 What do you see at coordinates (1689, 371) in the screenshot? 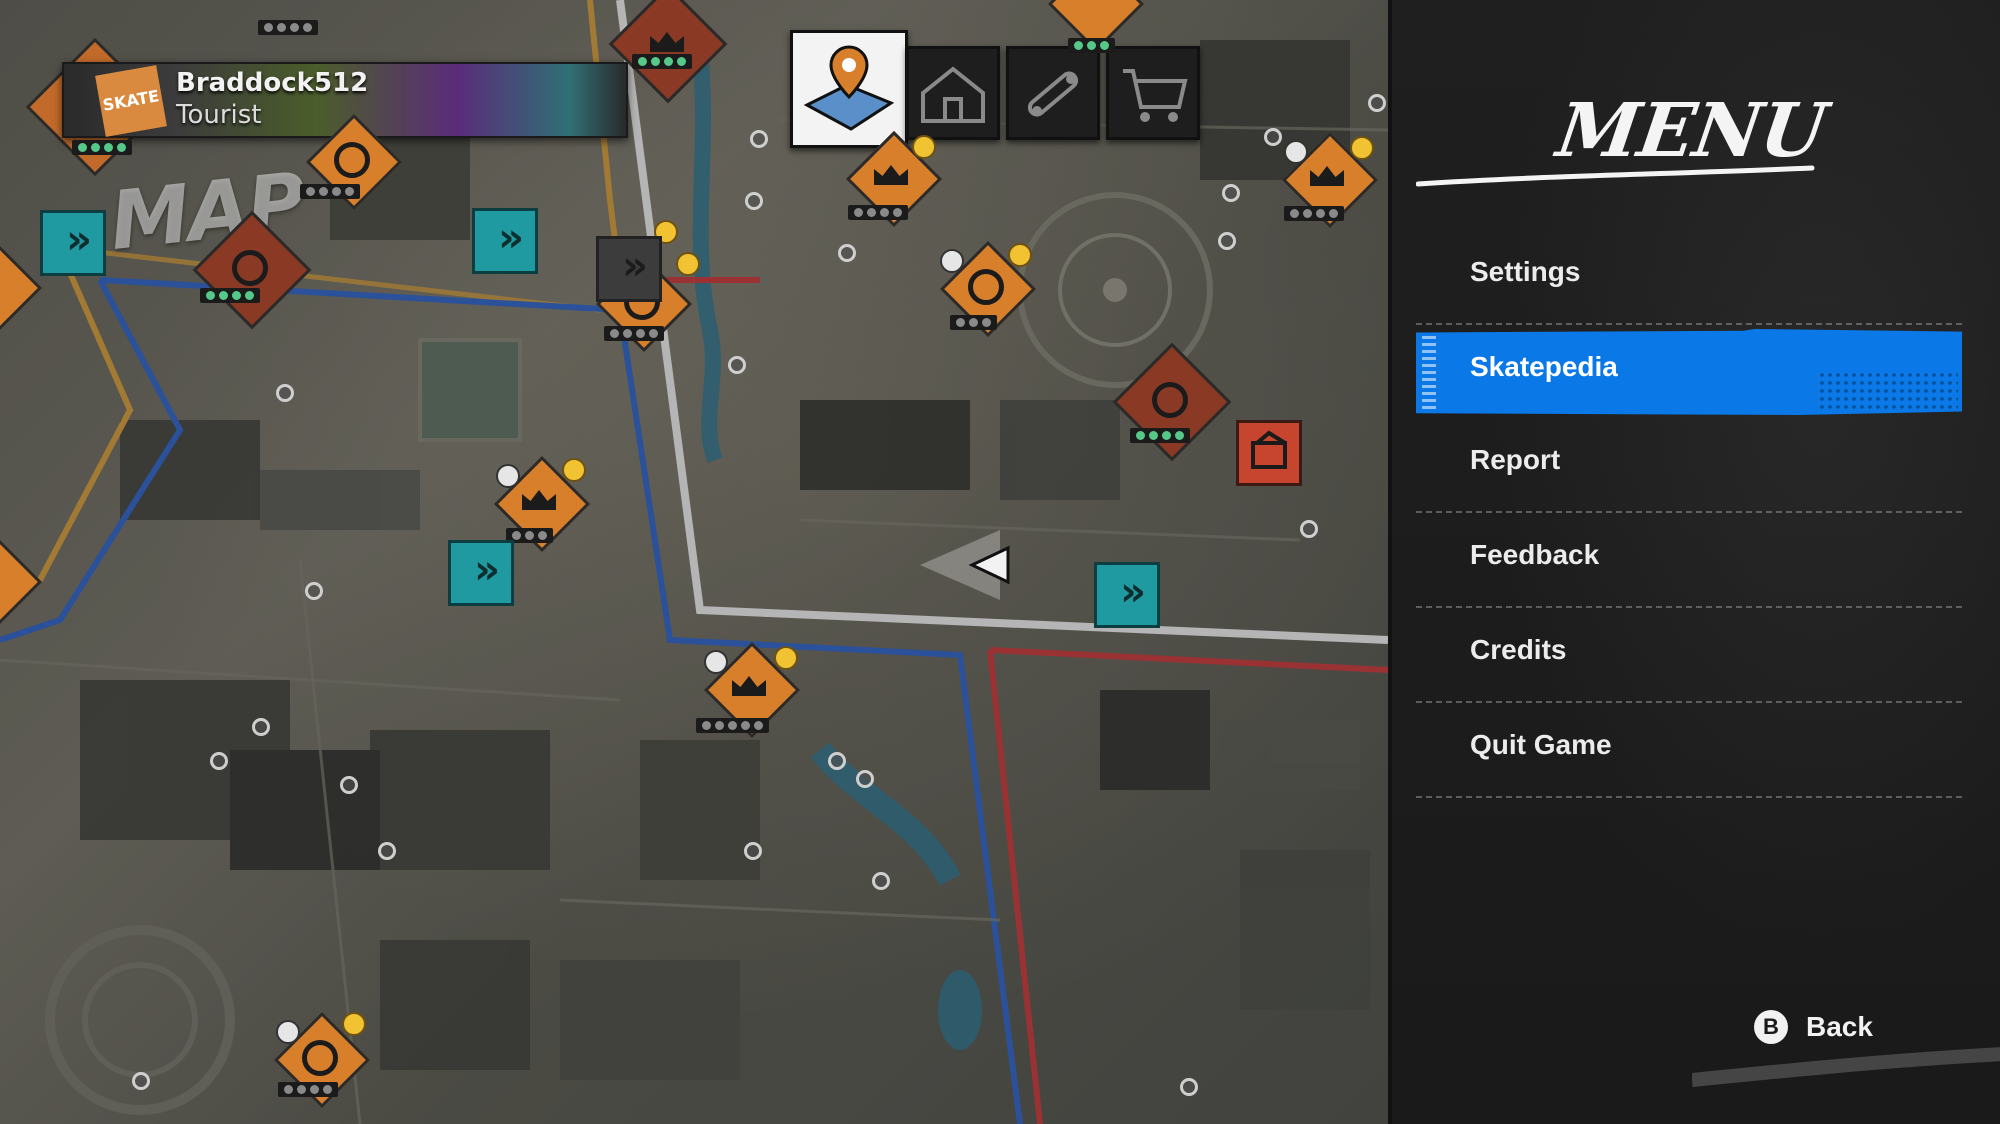
I see `menu-item-skatepedia: Skatepedia` at bounding box center [1689, 371].